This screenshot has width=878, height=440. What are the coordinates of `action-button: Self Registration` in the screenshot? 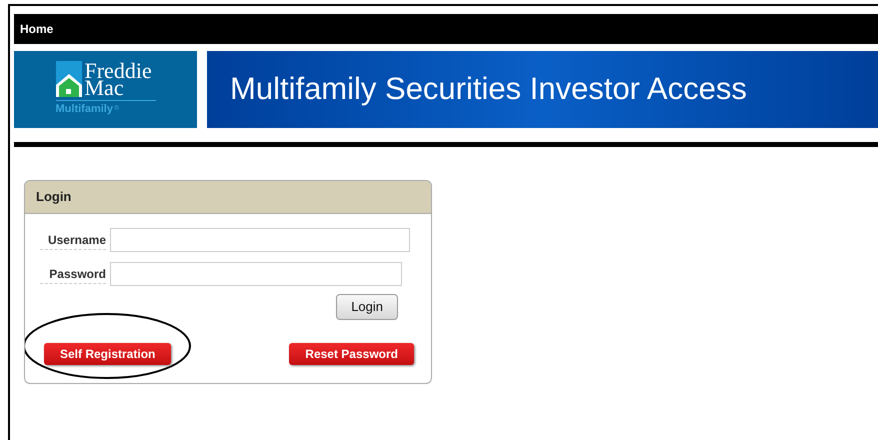 It's located at (108, 354).